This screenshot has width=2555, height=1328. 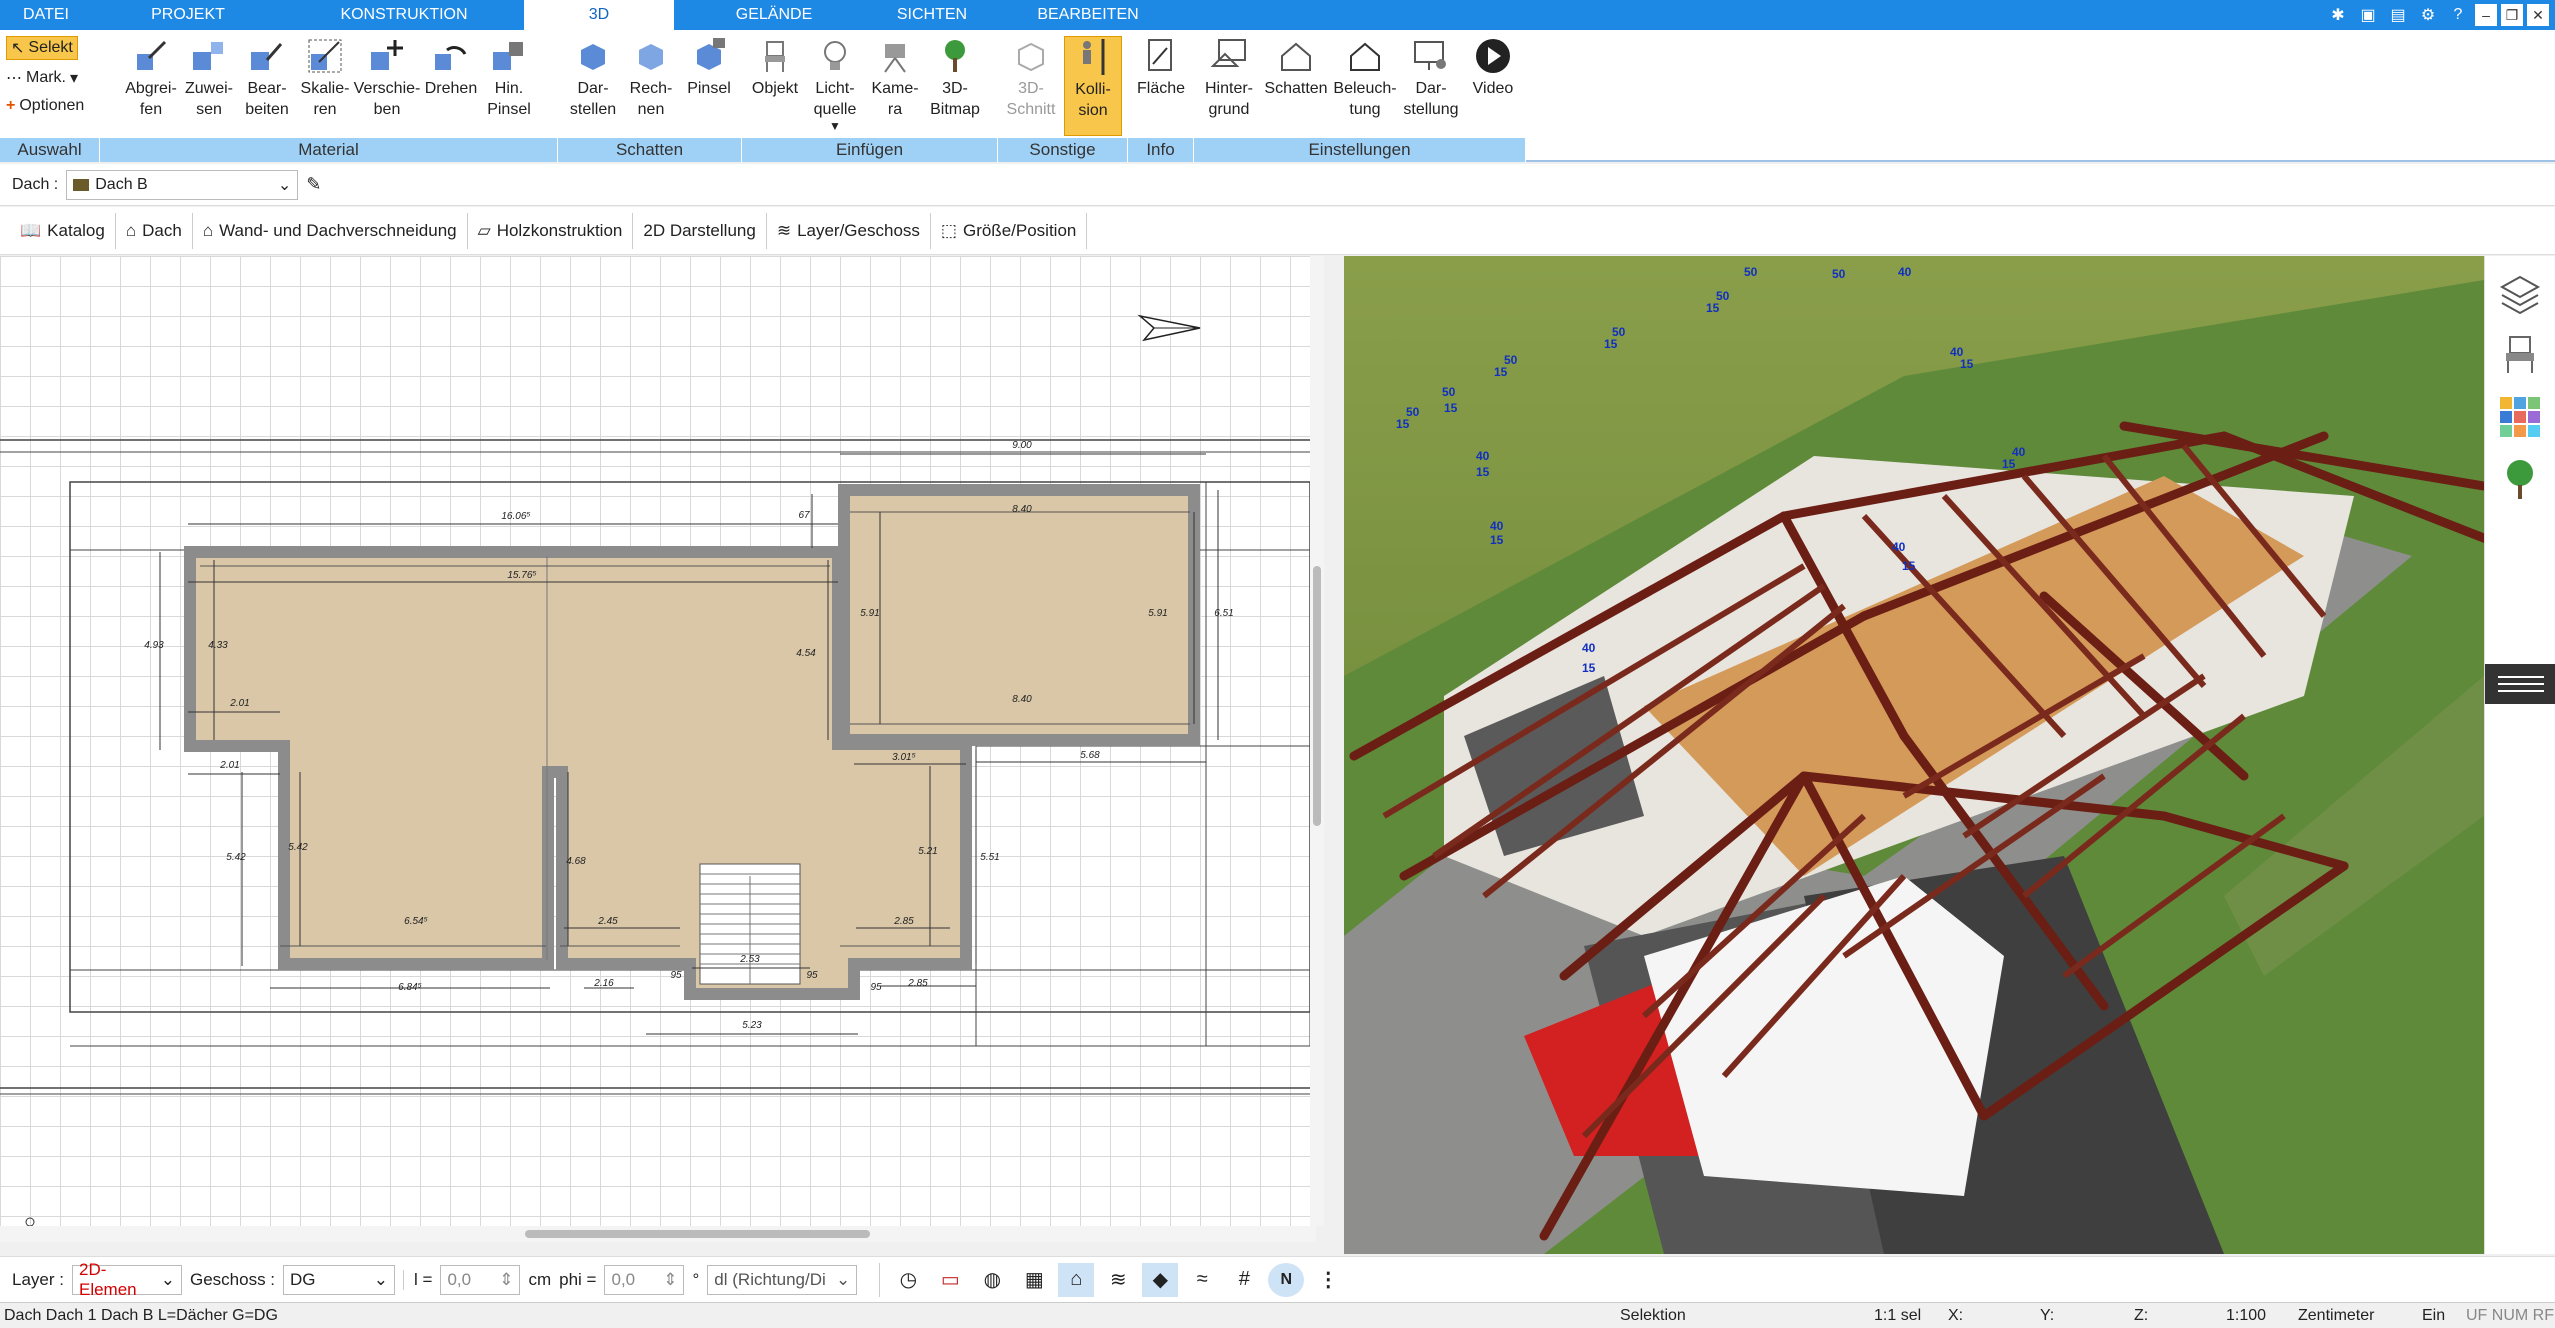 What do you see at coordinates (774, 15) in the screenshot?
I see `tab-gelaende: GELÄNDE` at bounding box center [774, 15].